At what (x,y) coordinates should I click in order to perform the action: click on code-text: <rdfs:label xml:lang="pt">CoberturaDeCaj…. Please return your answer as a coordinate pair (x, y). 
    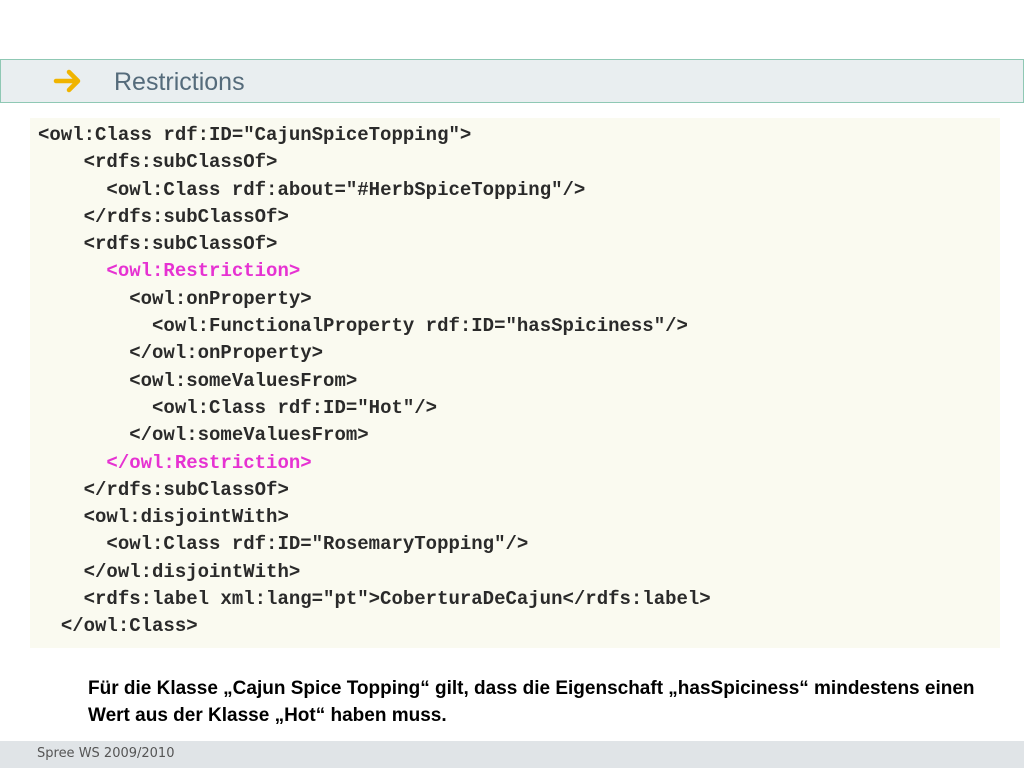
    Looking at the image, I should click on (397, 599).